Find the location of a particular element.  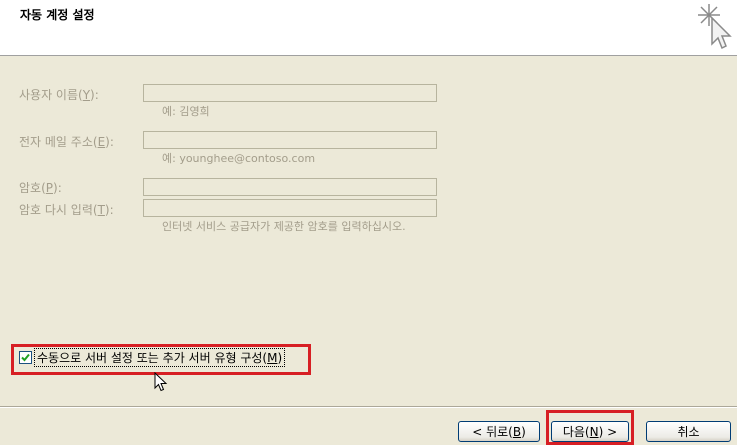

cursor-sparkle-icon is located at coordinates (715, 27).